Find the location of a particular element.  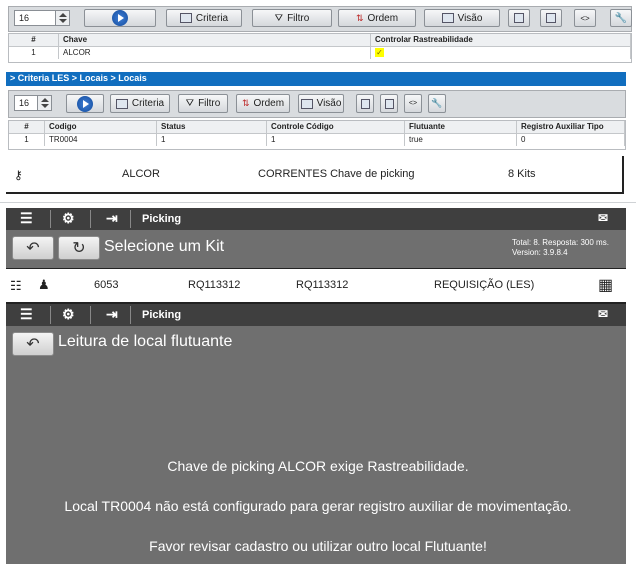

visao-button: Visão is located at coordinates (462, 18).